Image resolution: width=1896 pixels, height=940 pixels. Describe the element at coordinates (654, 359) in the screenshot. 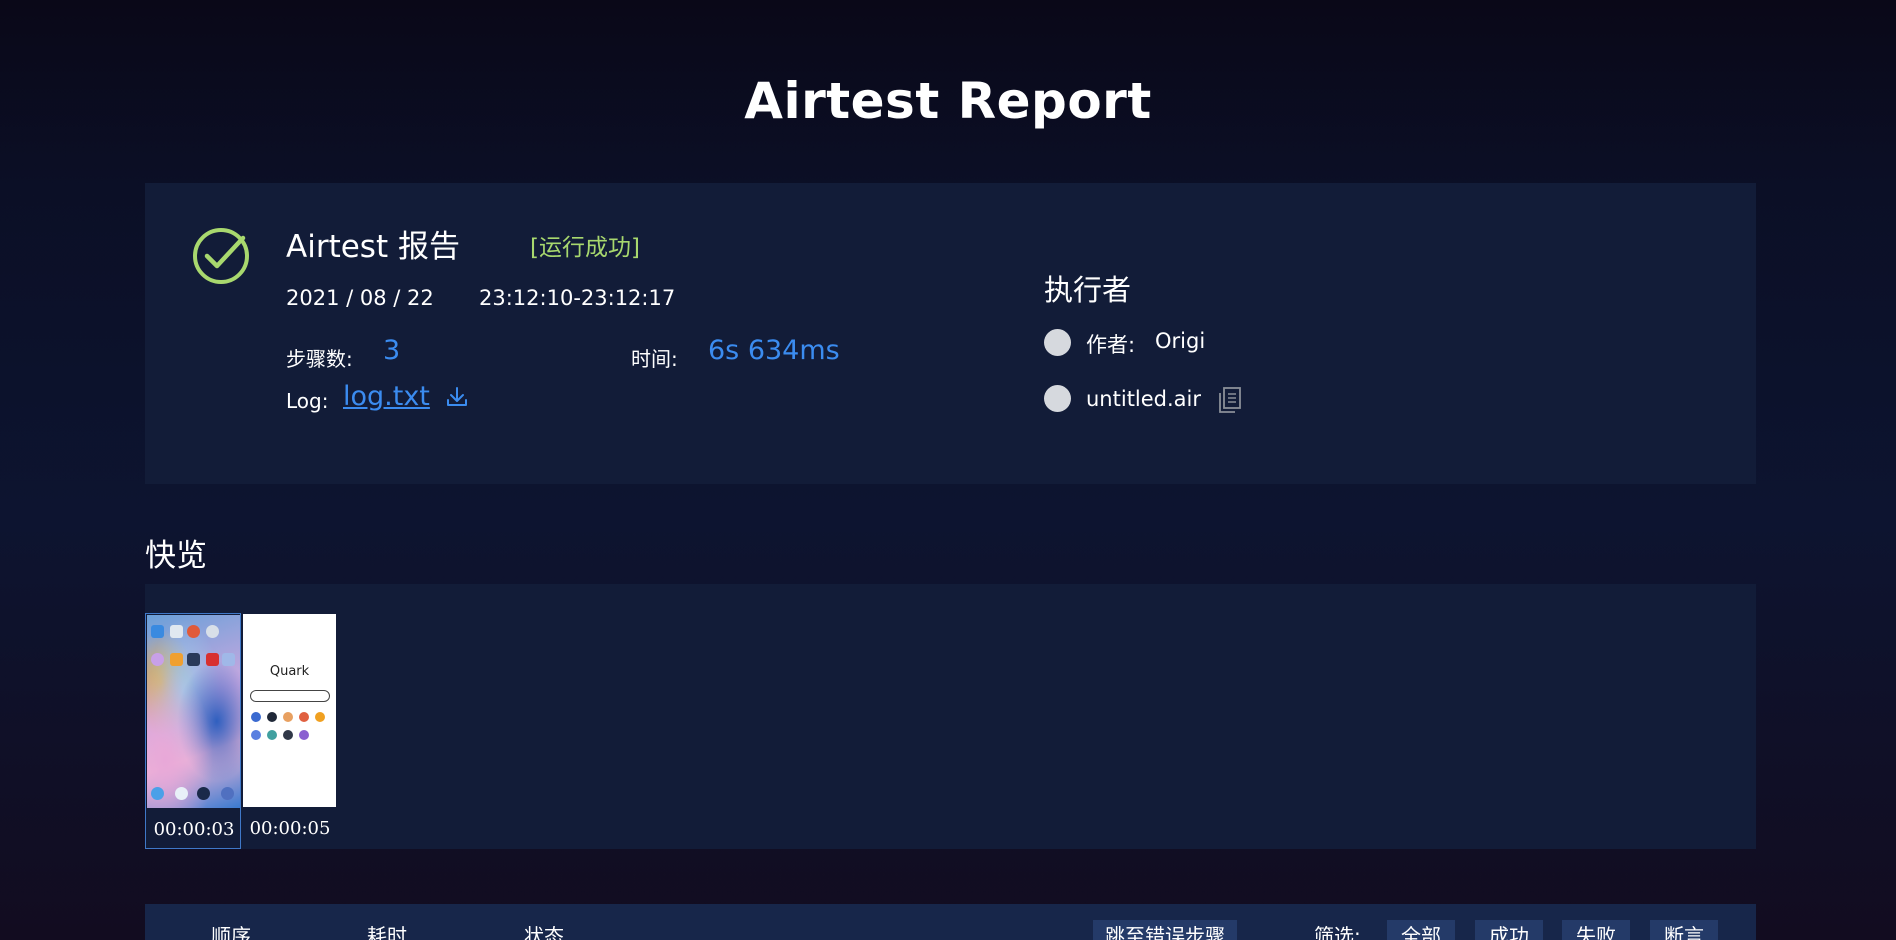

I see `duration-label: 时间:` at that location.